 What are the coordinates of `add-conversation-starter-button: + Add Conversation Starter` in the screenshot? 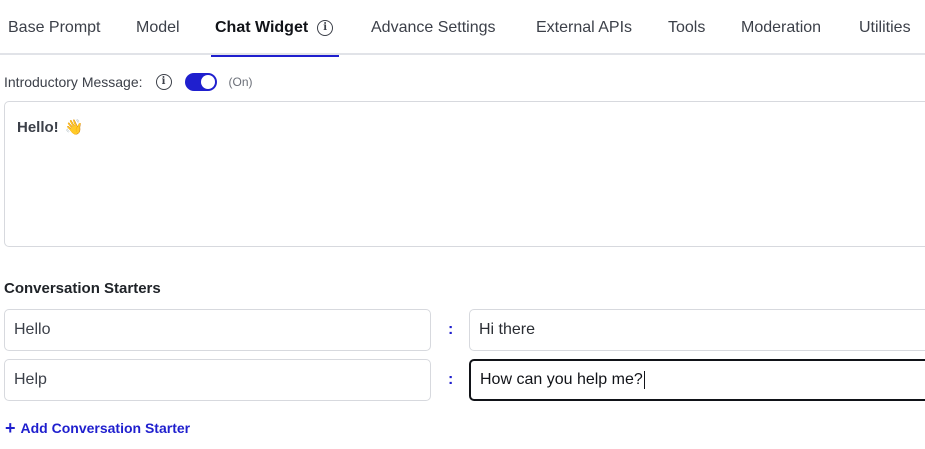 It's located at (97, 428).